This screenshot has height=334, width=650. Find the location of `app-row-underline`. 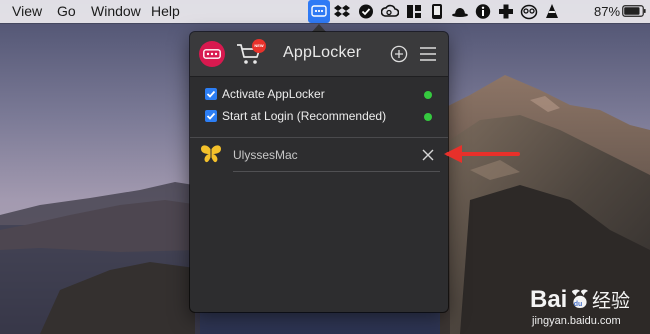

app-row-underline is located at coordinates (336, 171).